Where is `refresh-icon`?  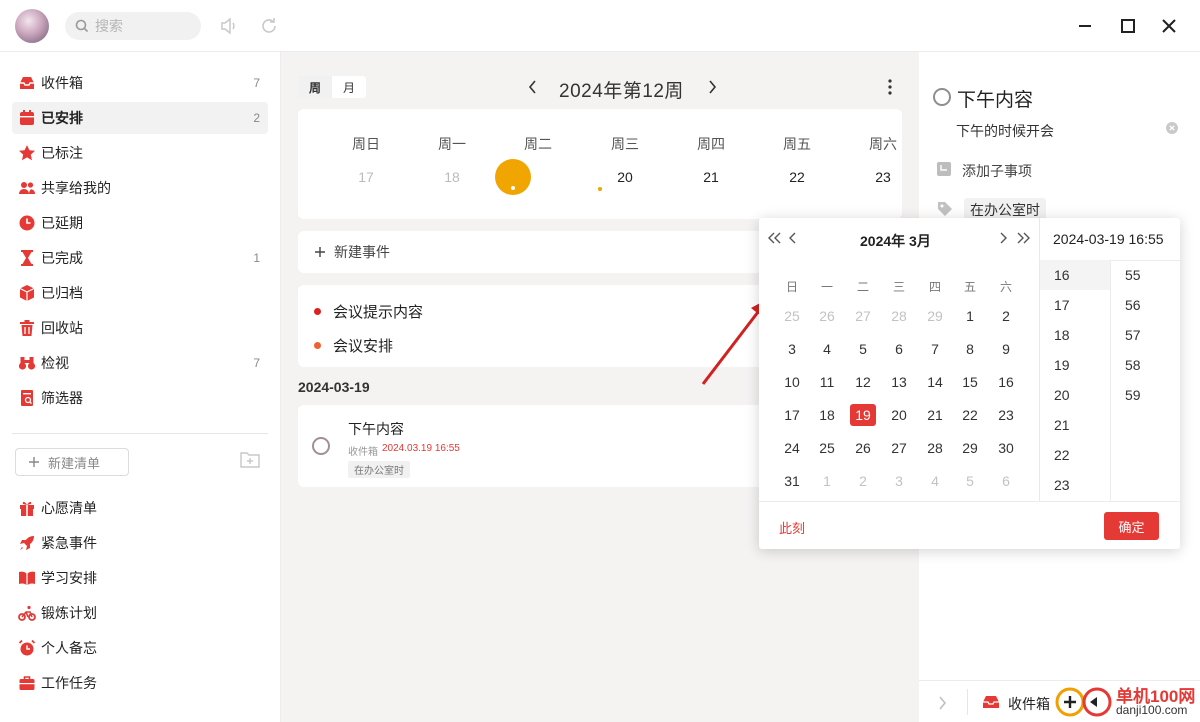 refresh-icon is located at coordinates (269, 26).